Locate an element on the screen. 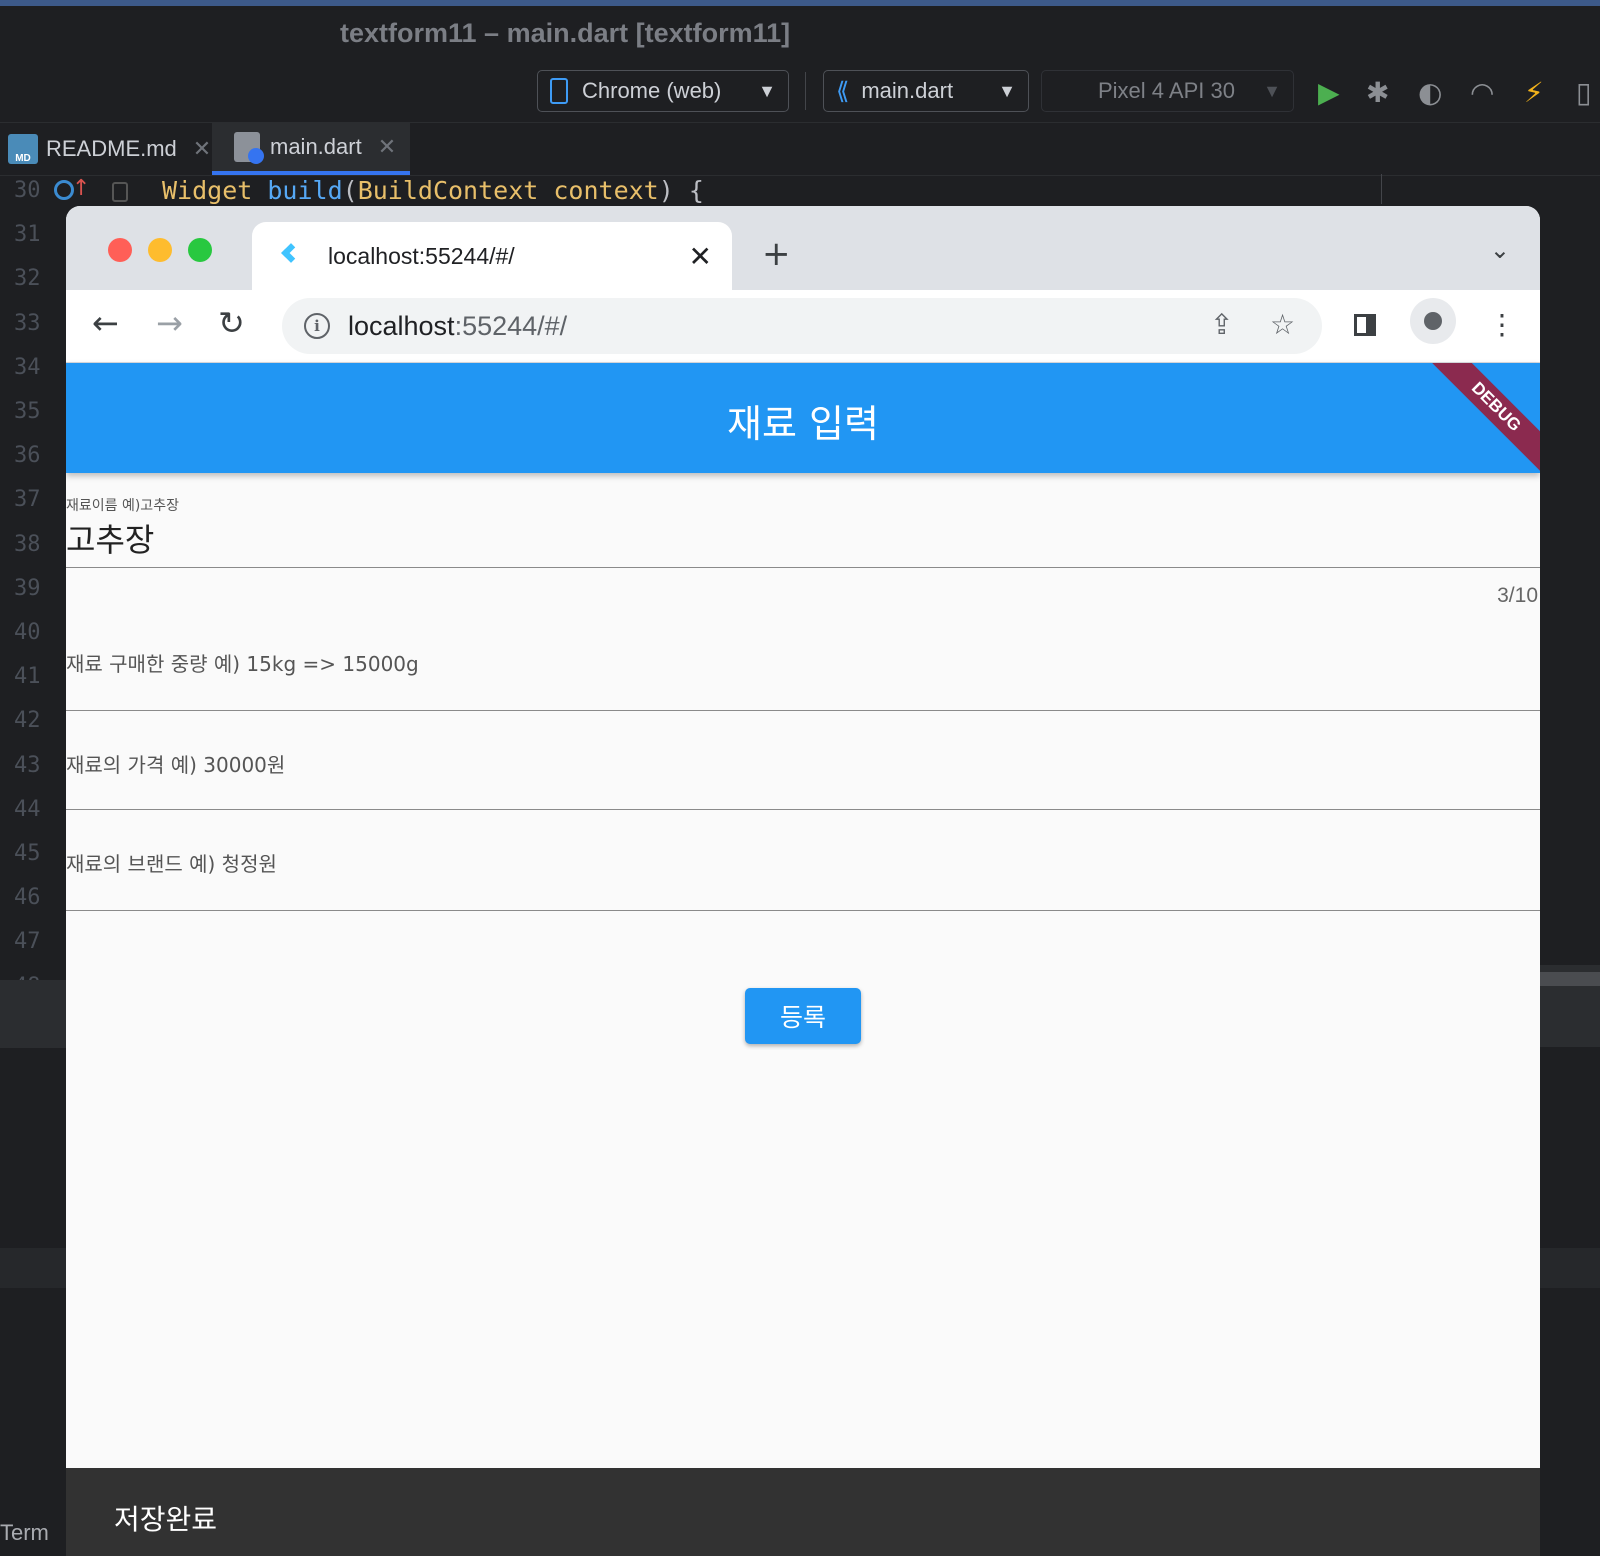 The image size is (1600, 1556). code-close: ) { is located at coordinates (681, 190).